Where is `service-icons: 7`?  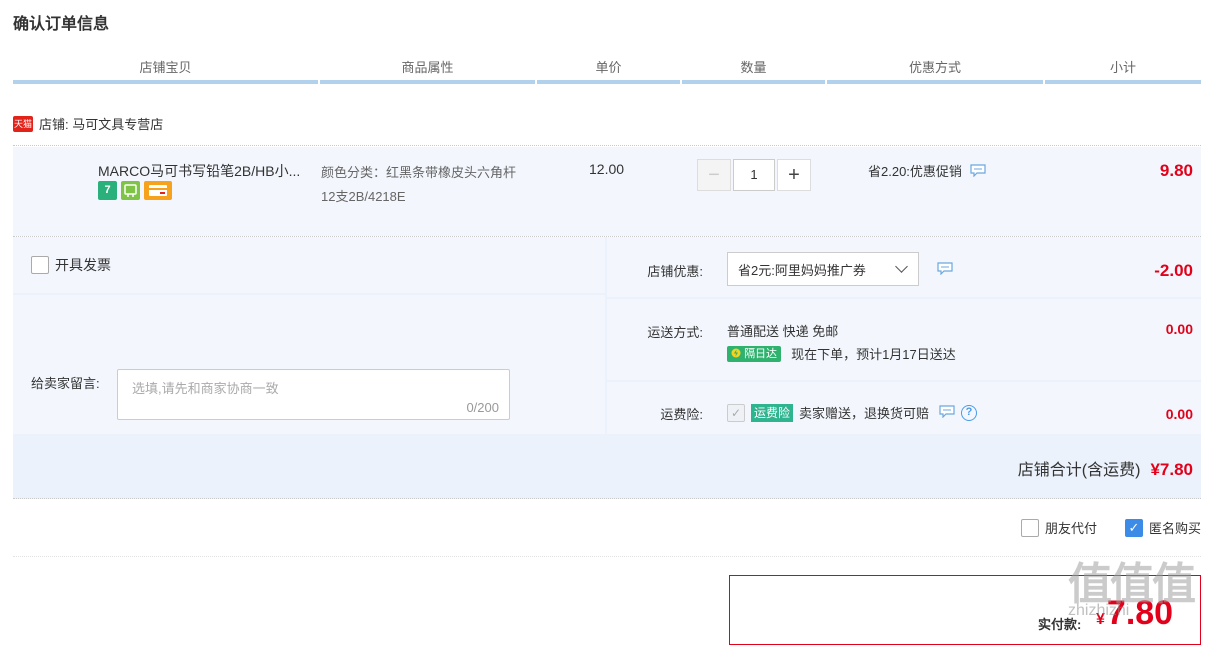
service-icons: 7 is located at coordinates (135, 190).